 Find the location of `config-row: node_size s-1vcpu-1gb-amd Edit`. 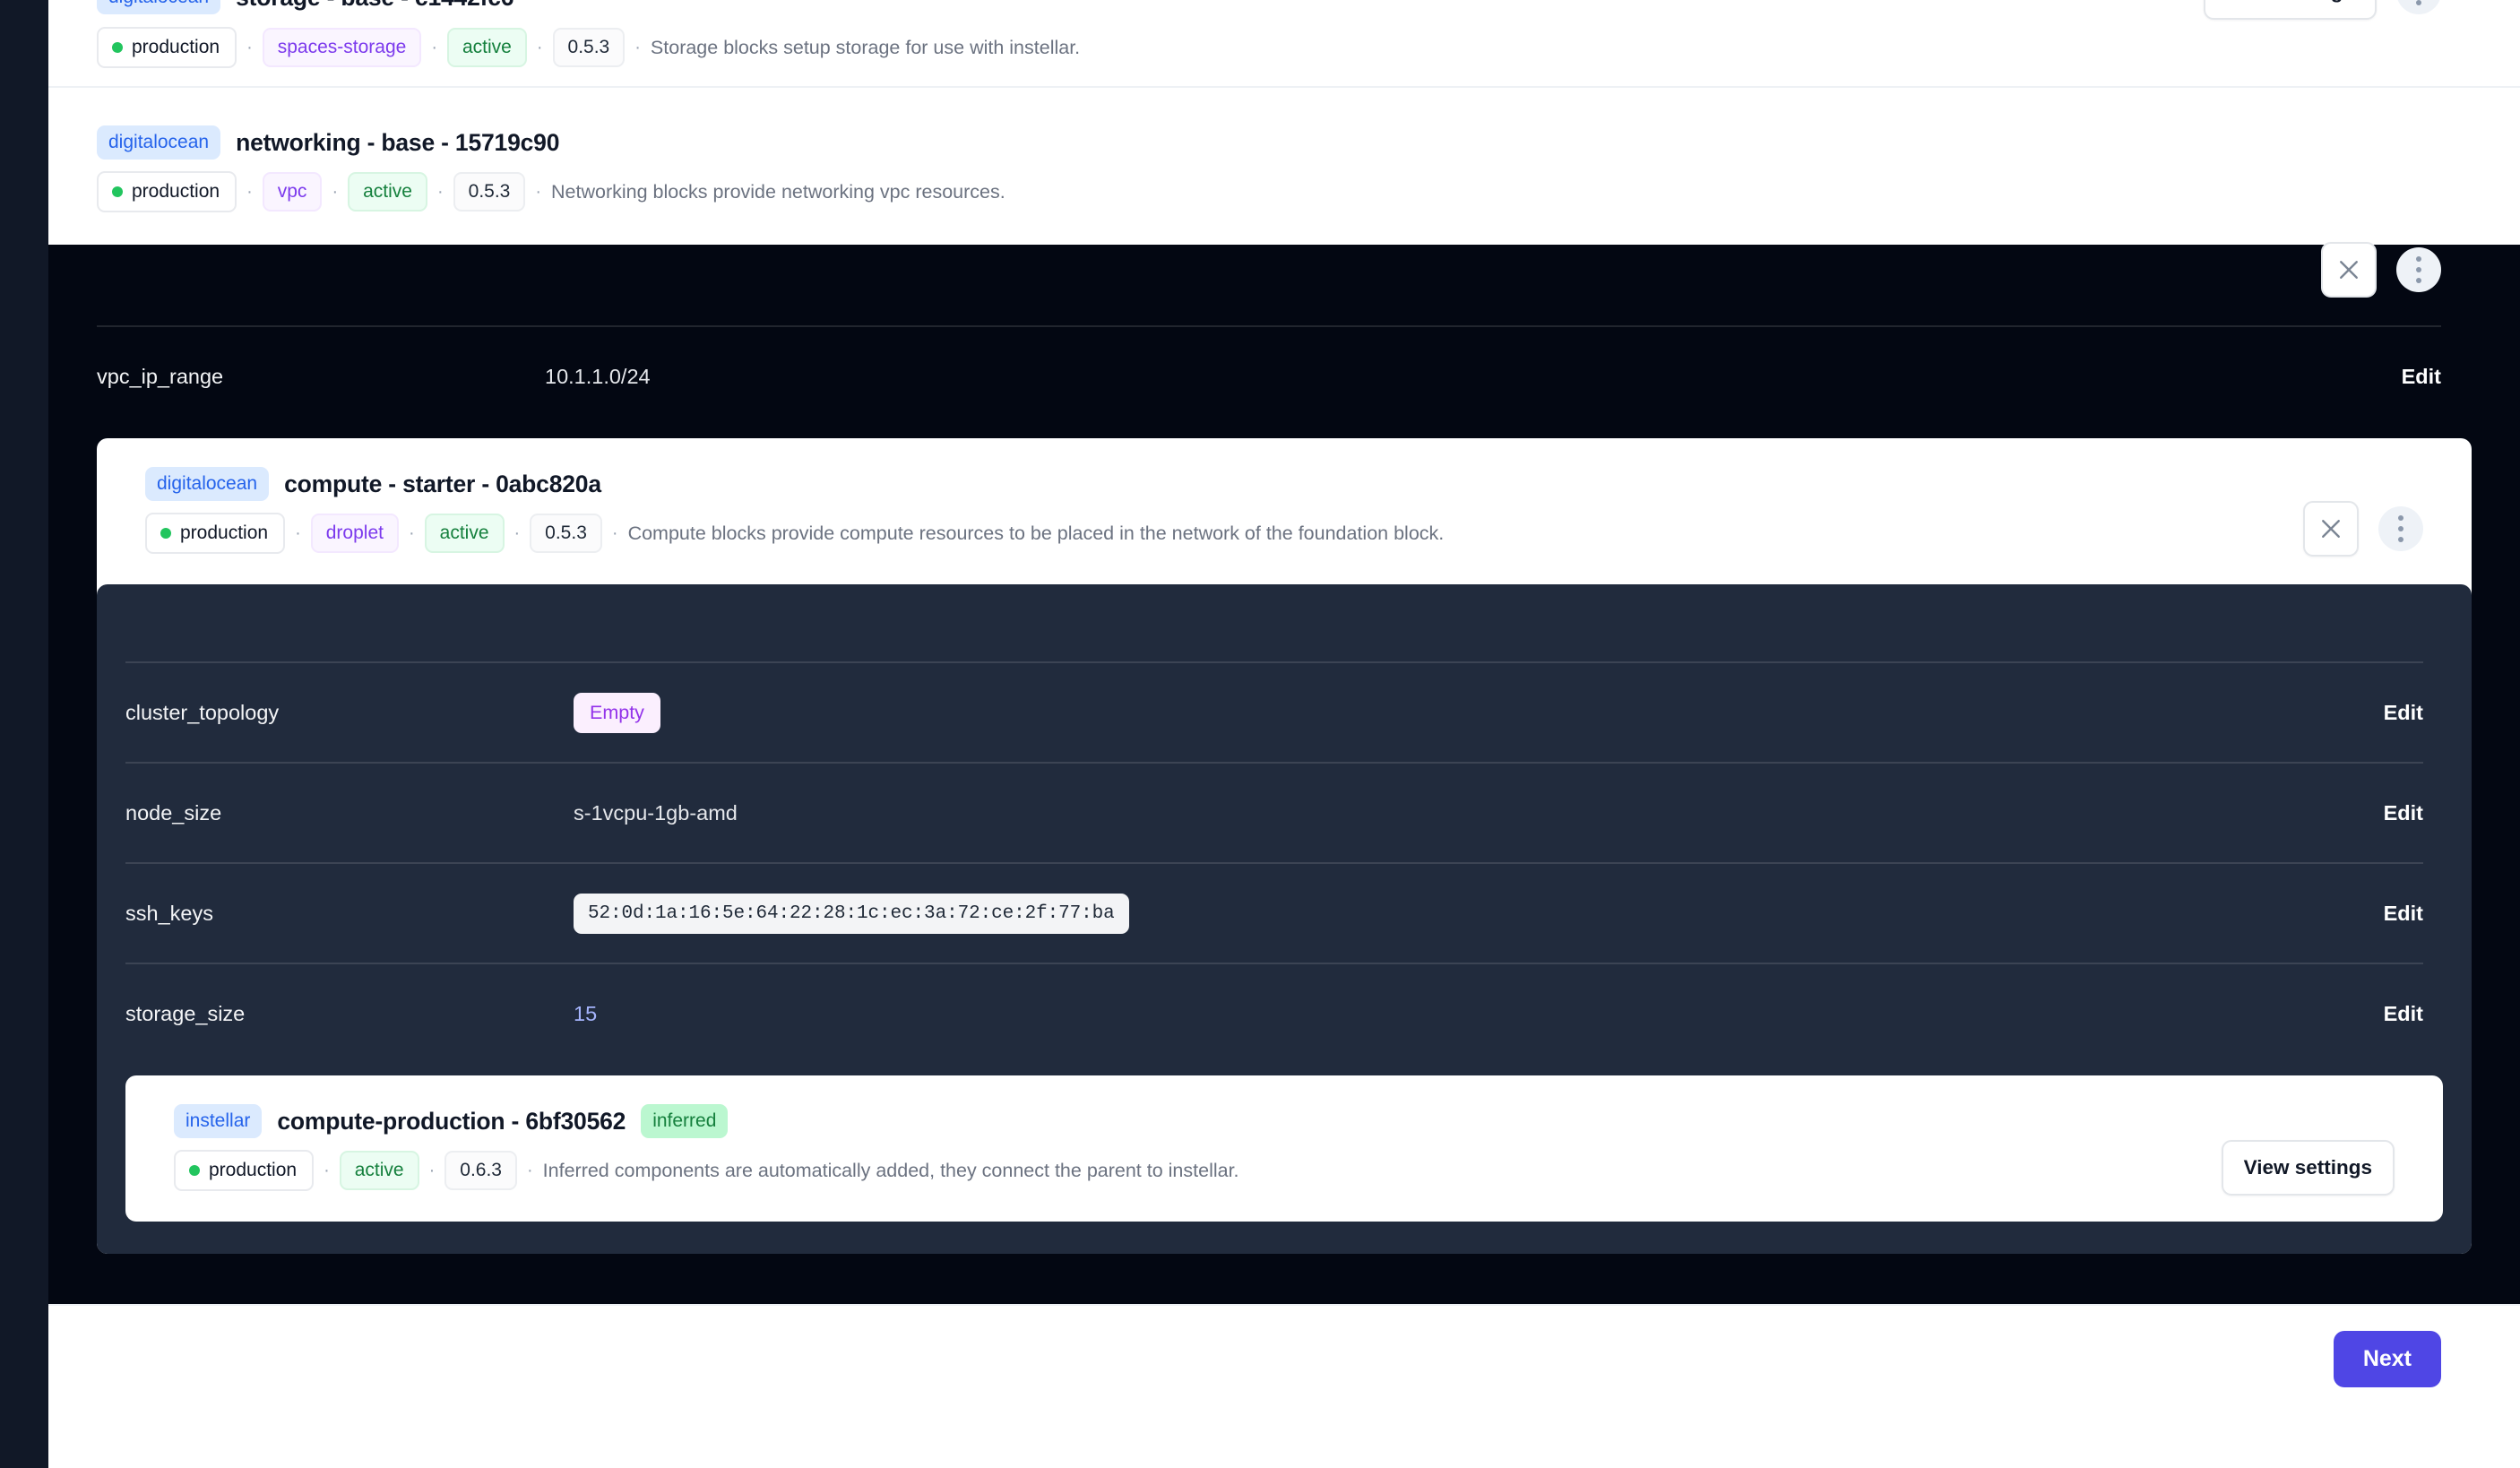

config-row: node_size s-1vcpu-1gb-amd Edit is located at coordinates (1274, 812).